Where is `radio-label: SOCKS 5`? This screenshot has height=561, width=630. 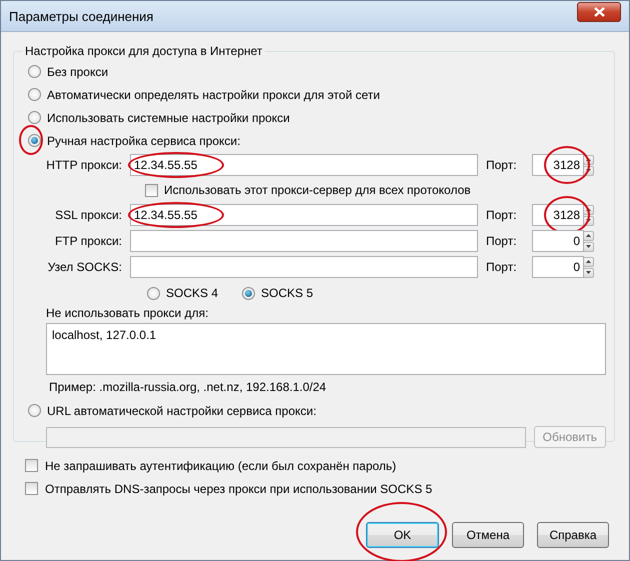 radio-label: SOCKS 5 is located at coordinates (287, 293).